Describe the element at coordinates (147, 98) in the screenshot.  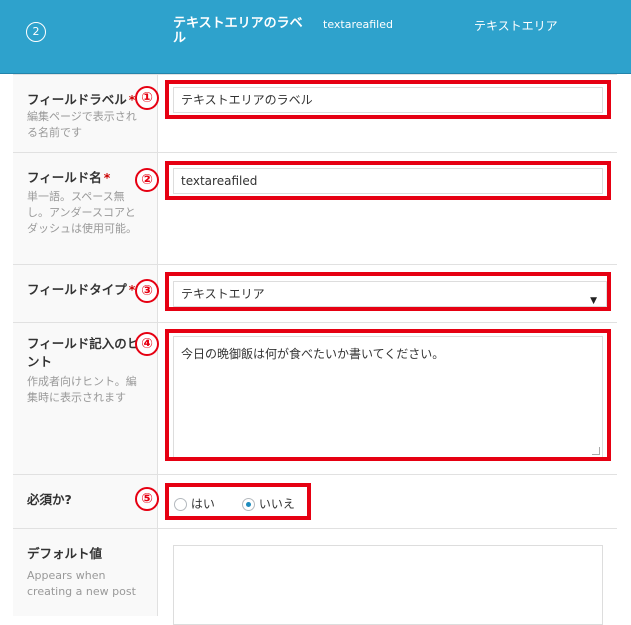
I see `callout-badge-1: ①` at that location.